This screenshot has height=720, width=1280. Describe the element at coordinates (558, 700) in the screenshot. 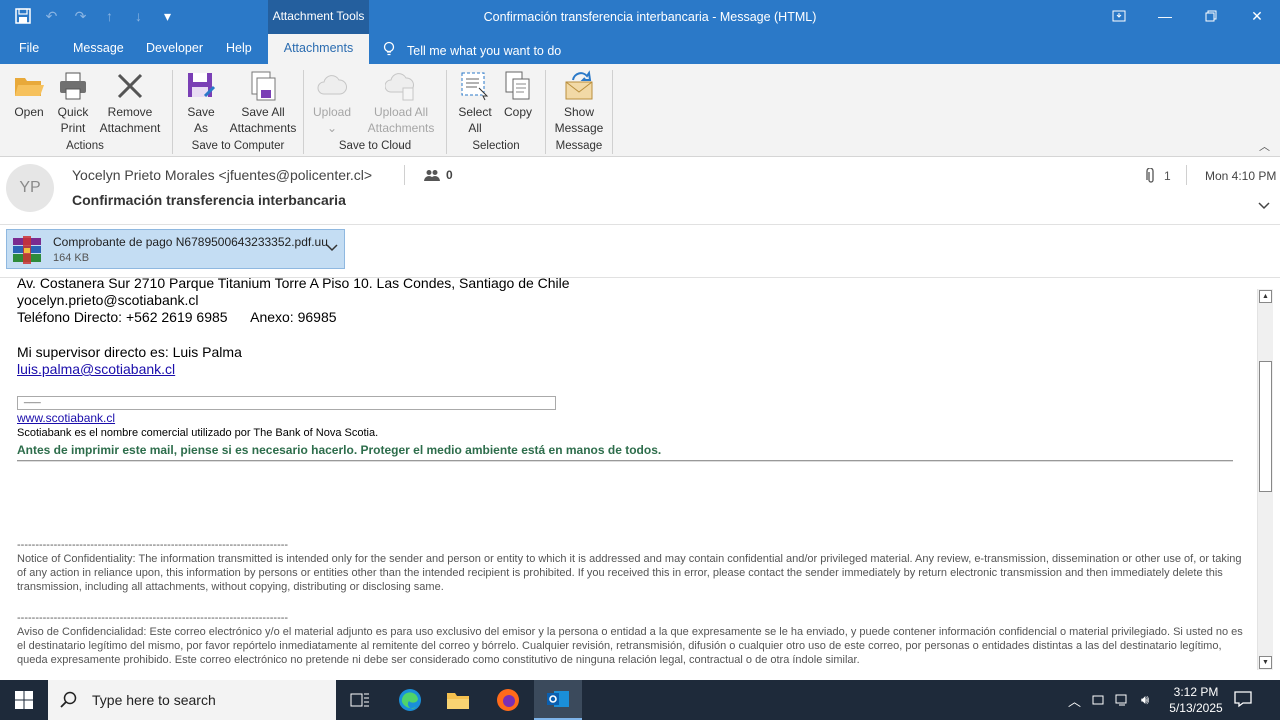

I see `outlook-taskbar-button` at that location.